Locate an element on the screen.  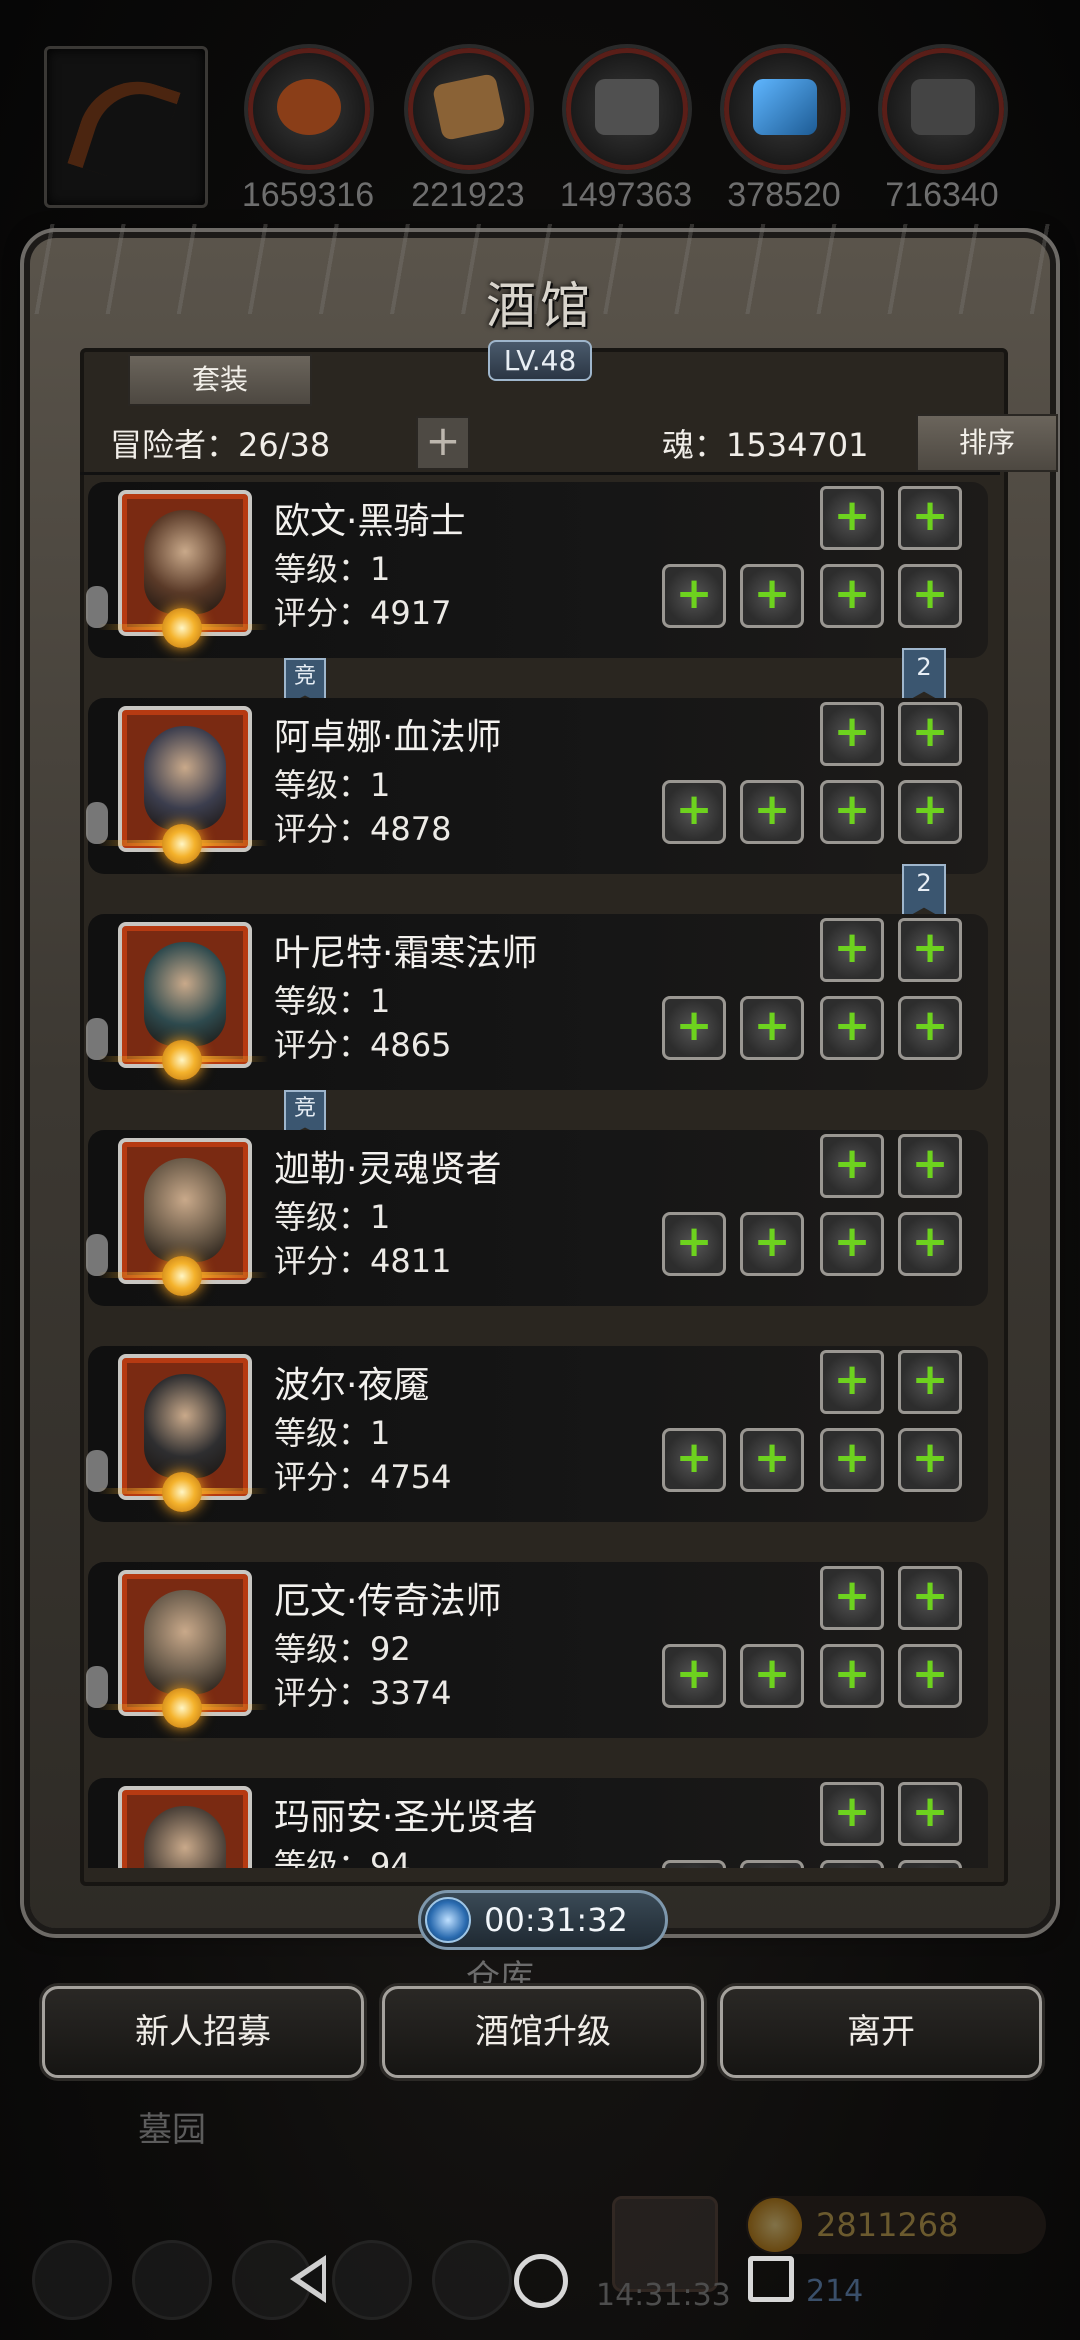
hero-row: 波尔·夜魇 等级：1 评分：4754 + + + + + + is located at coordinates (537, 1434).